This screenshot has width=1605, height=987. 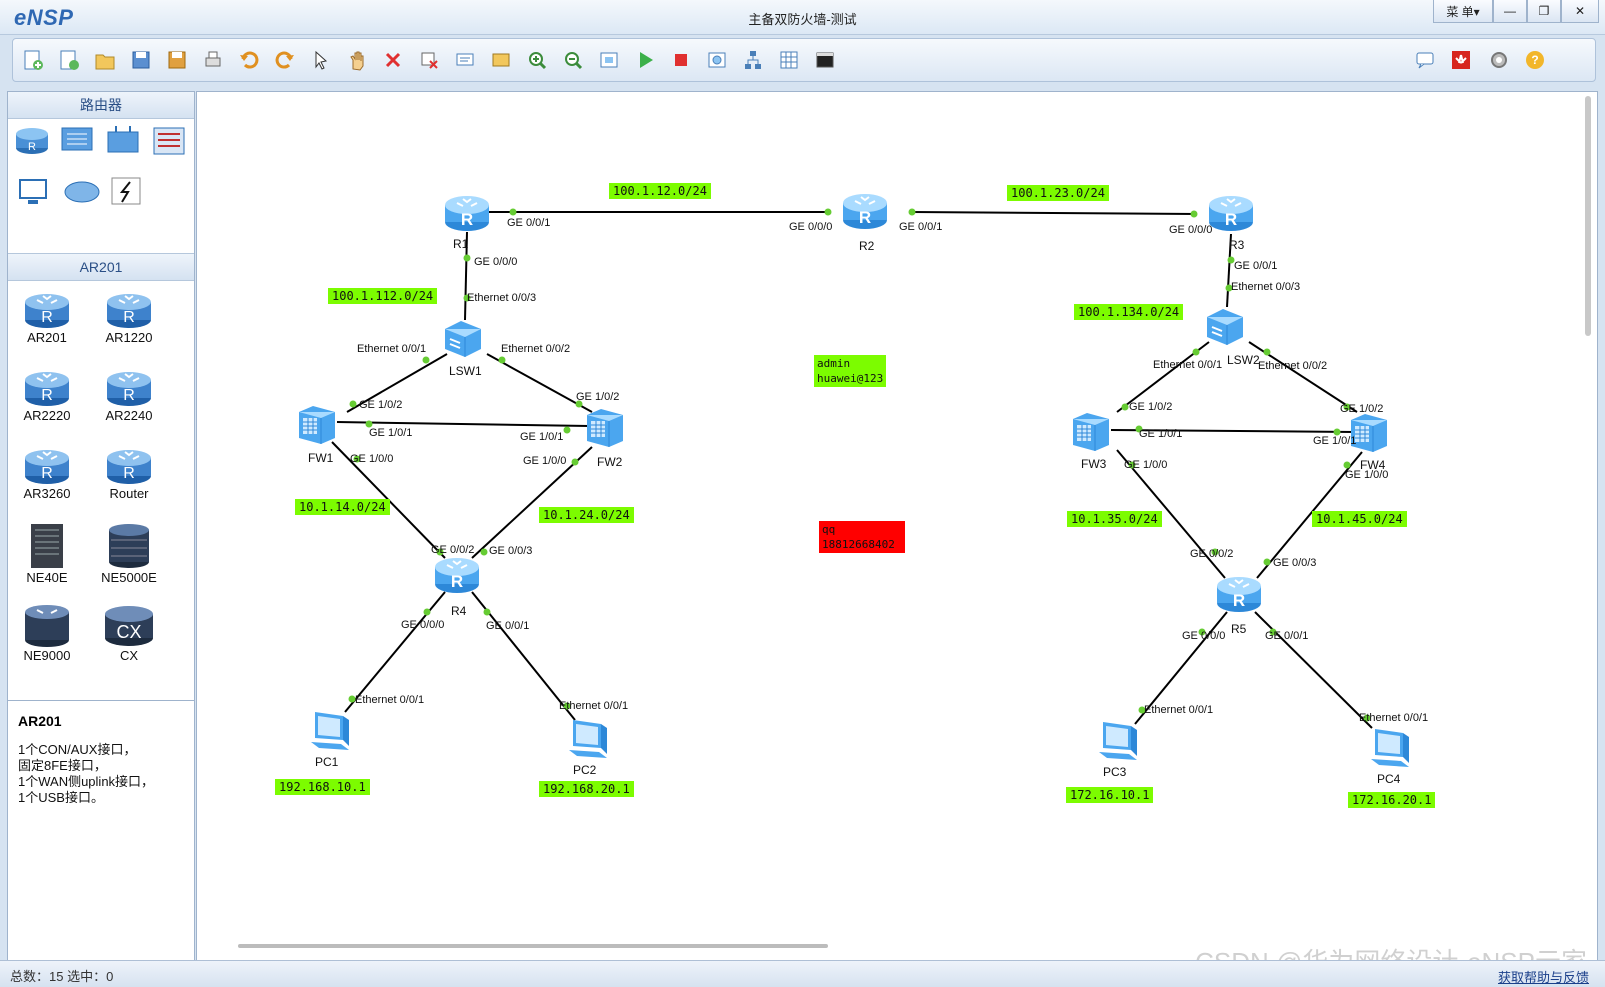 I want to click on port-label: GE 0/0/3, so click(x=511, y=551).